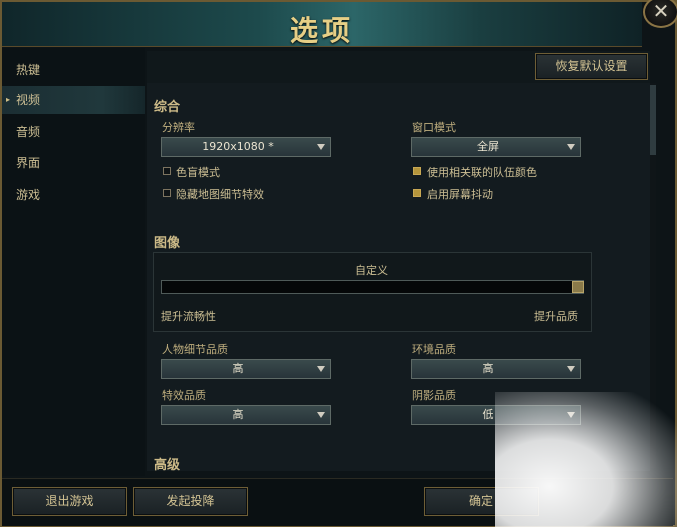 The image size is (677, 527). Describe the element at coordinates (188, 316) in the screenshot. I see `smoothness-hint: 提升流畅性` at that location.